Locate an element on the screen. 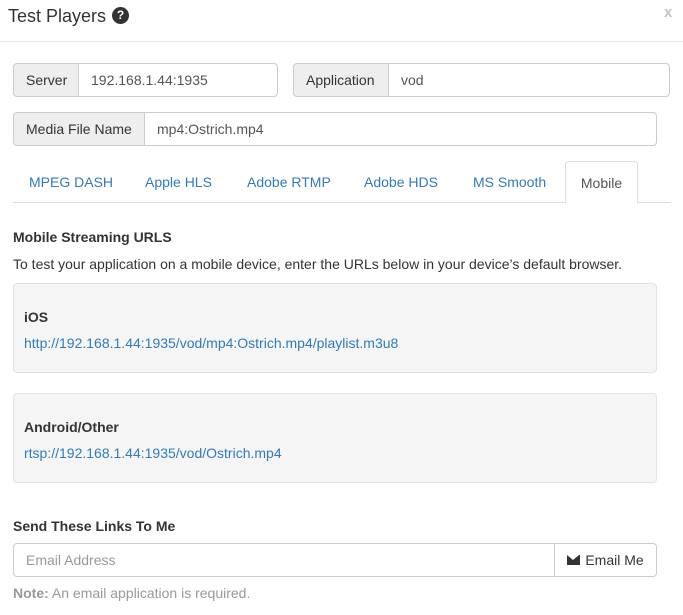 Image resolution: width=683 pixels, height=615 pixels. tab-adobe-hds: Adobe HDS is located at coordinates (401, 182).